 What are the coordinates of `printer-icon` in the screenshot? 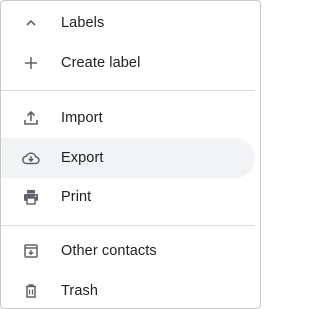 It's located at (31, 197).